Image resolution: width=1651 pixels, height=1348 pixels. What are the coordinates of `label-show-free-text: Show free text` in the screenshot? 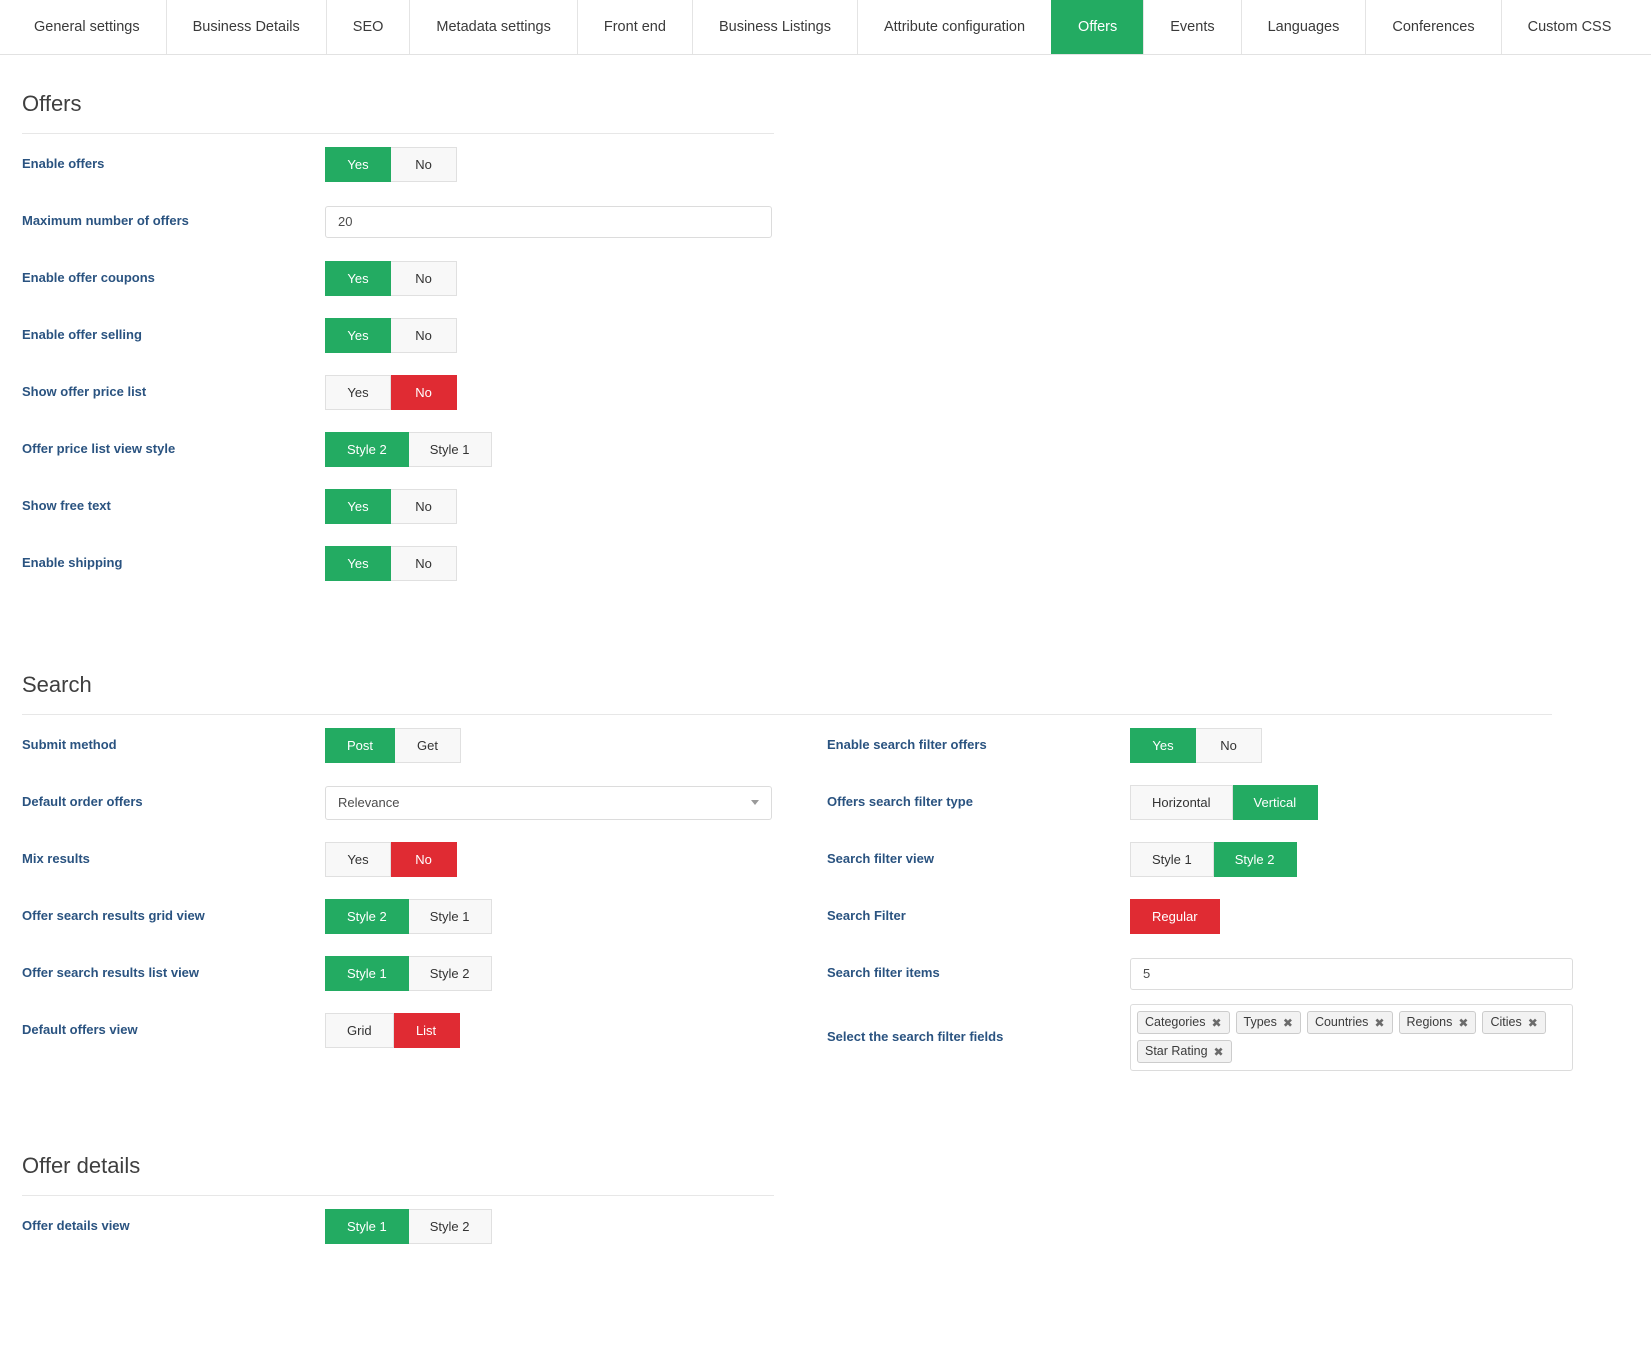 It's located at (66, 506).